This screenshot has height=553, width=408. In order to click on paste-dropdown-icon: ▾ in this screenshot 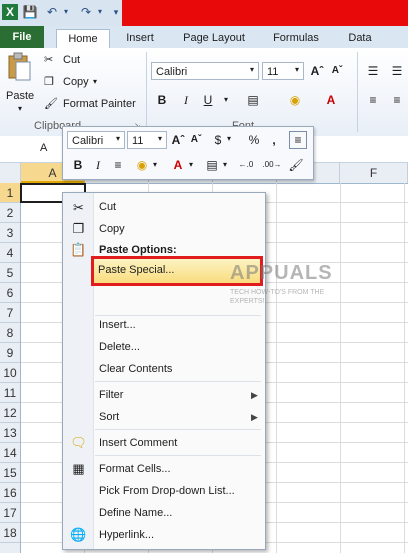, I will do `click(20, 108)`.